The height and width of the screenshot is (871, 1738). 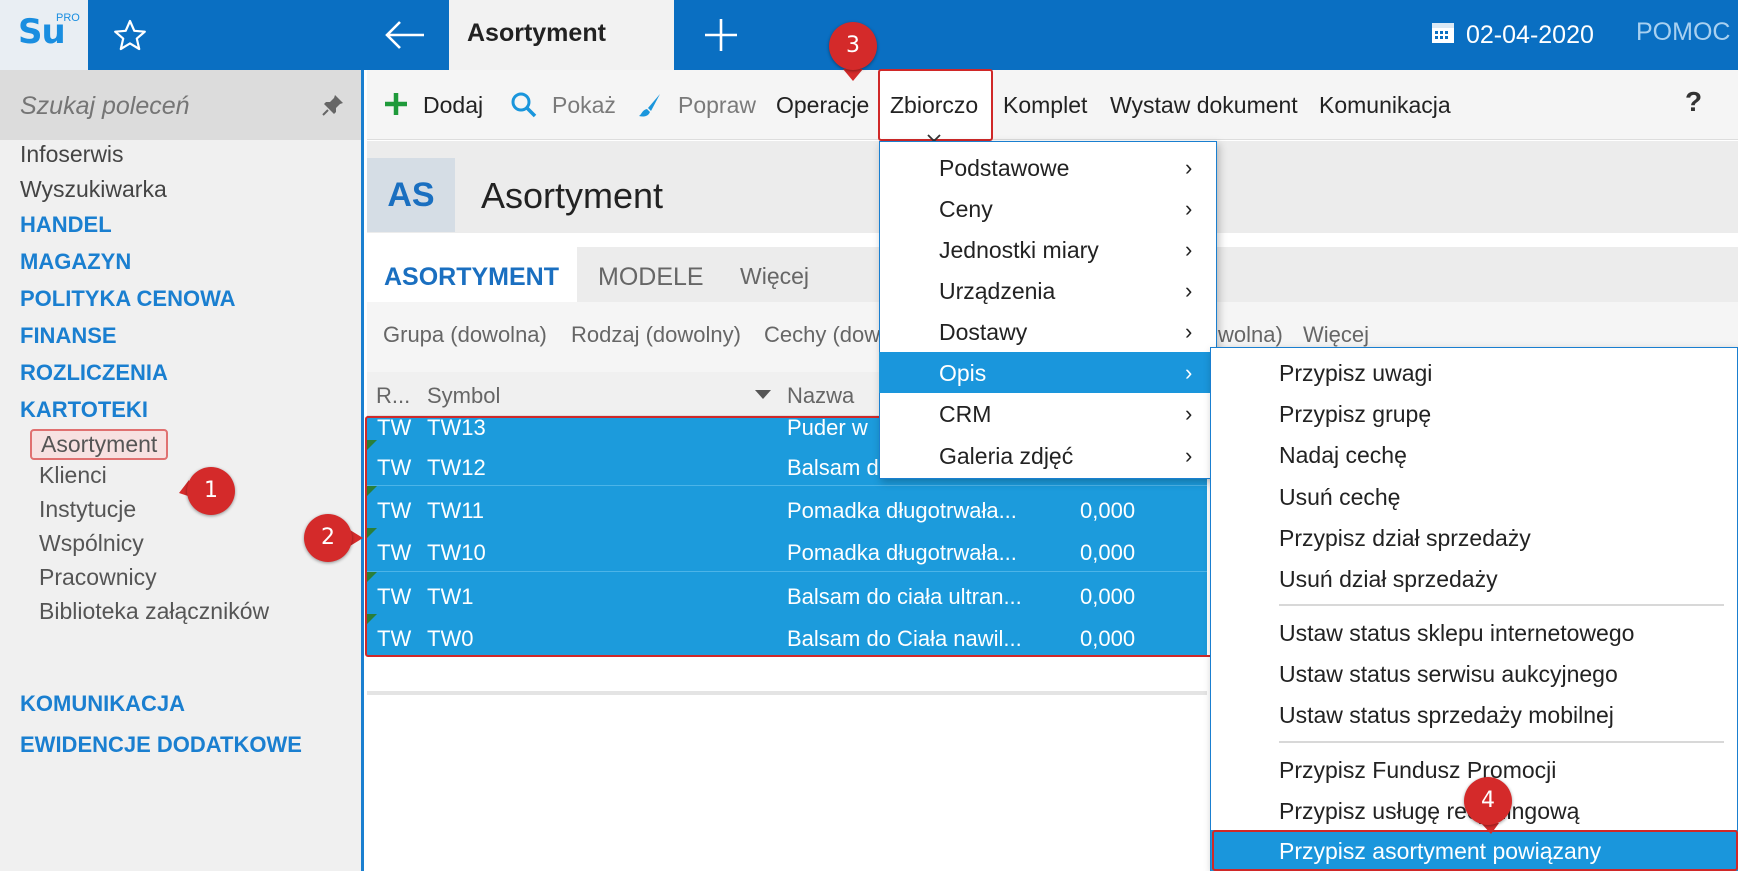 What do you see at coordinates (853, 46) in the screenshot?
I see `callout-3: 3` at bounding box center [853, 46].